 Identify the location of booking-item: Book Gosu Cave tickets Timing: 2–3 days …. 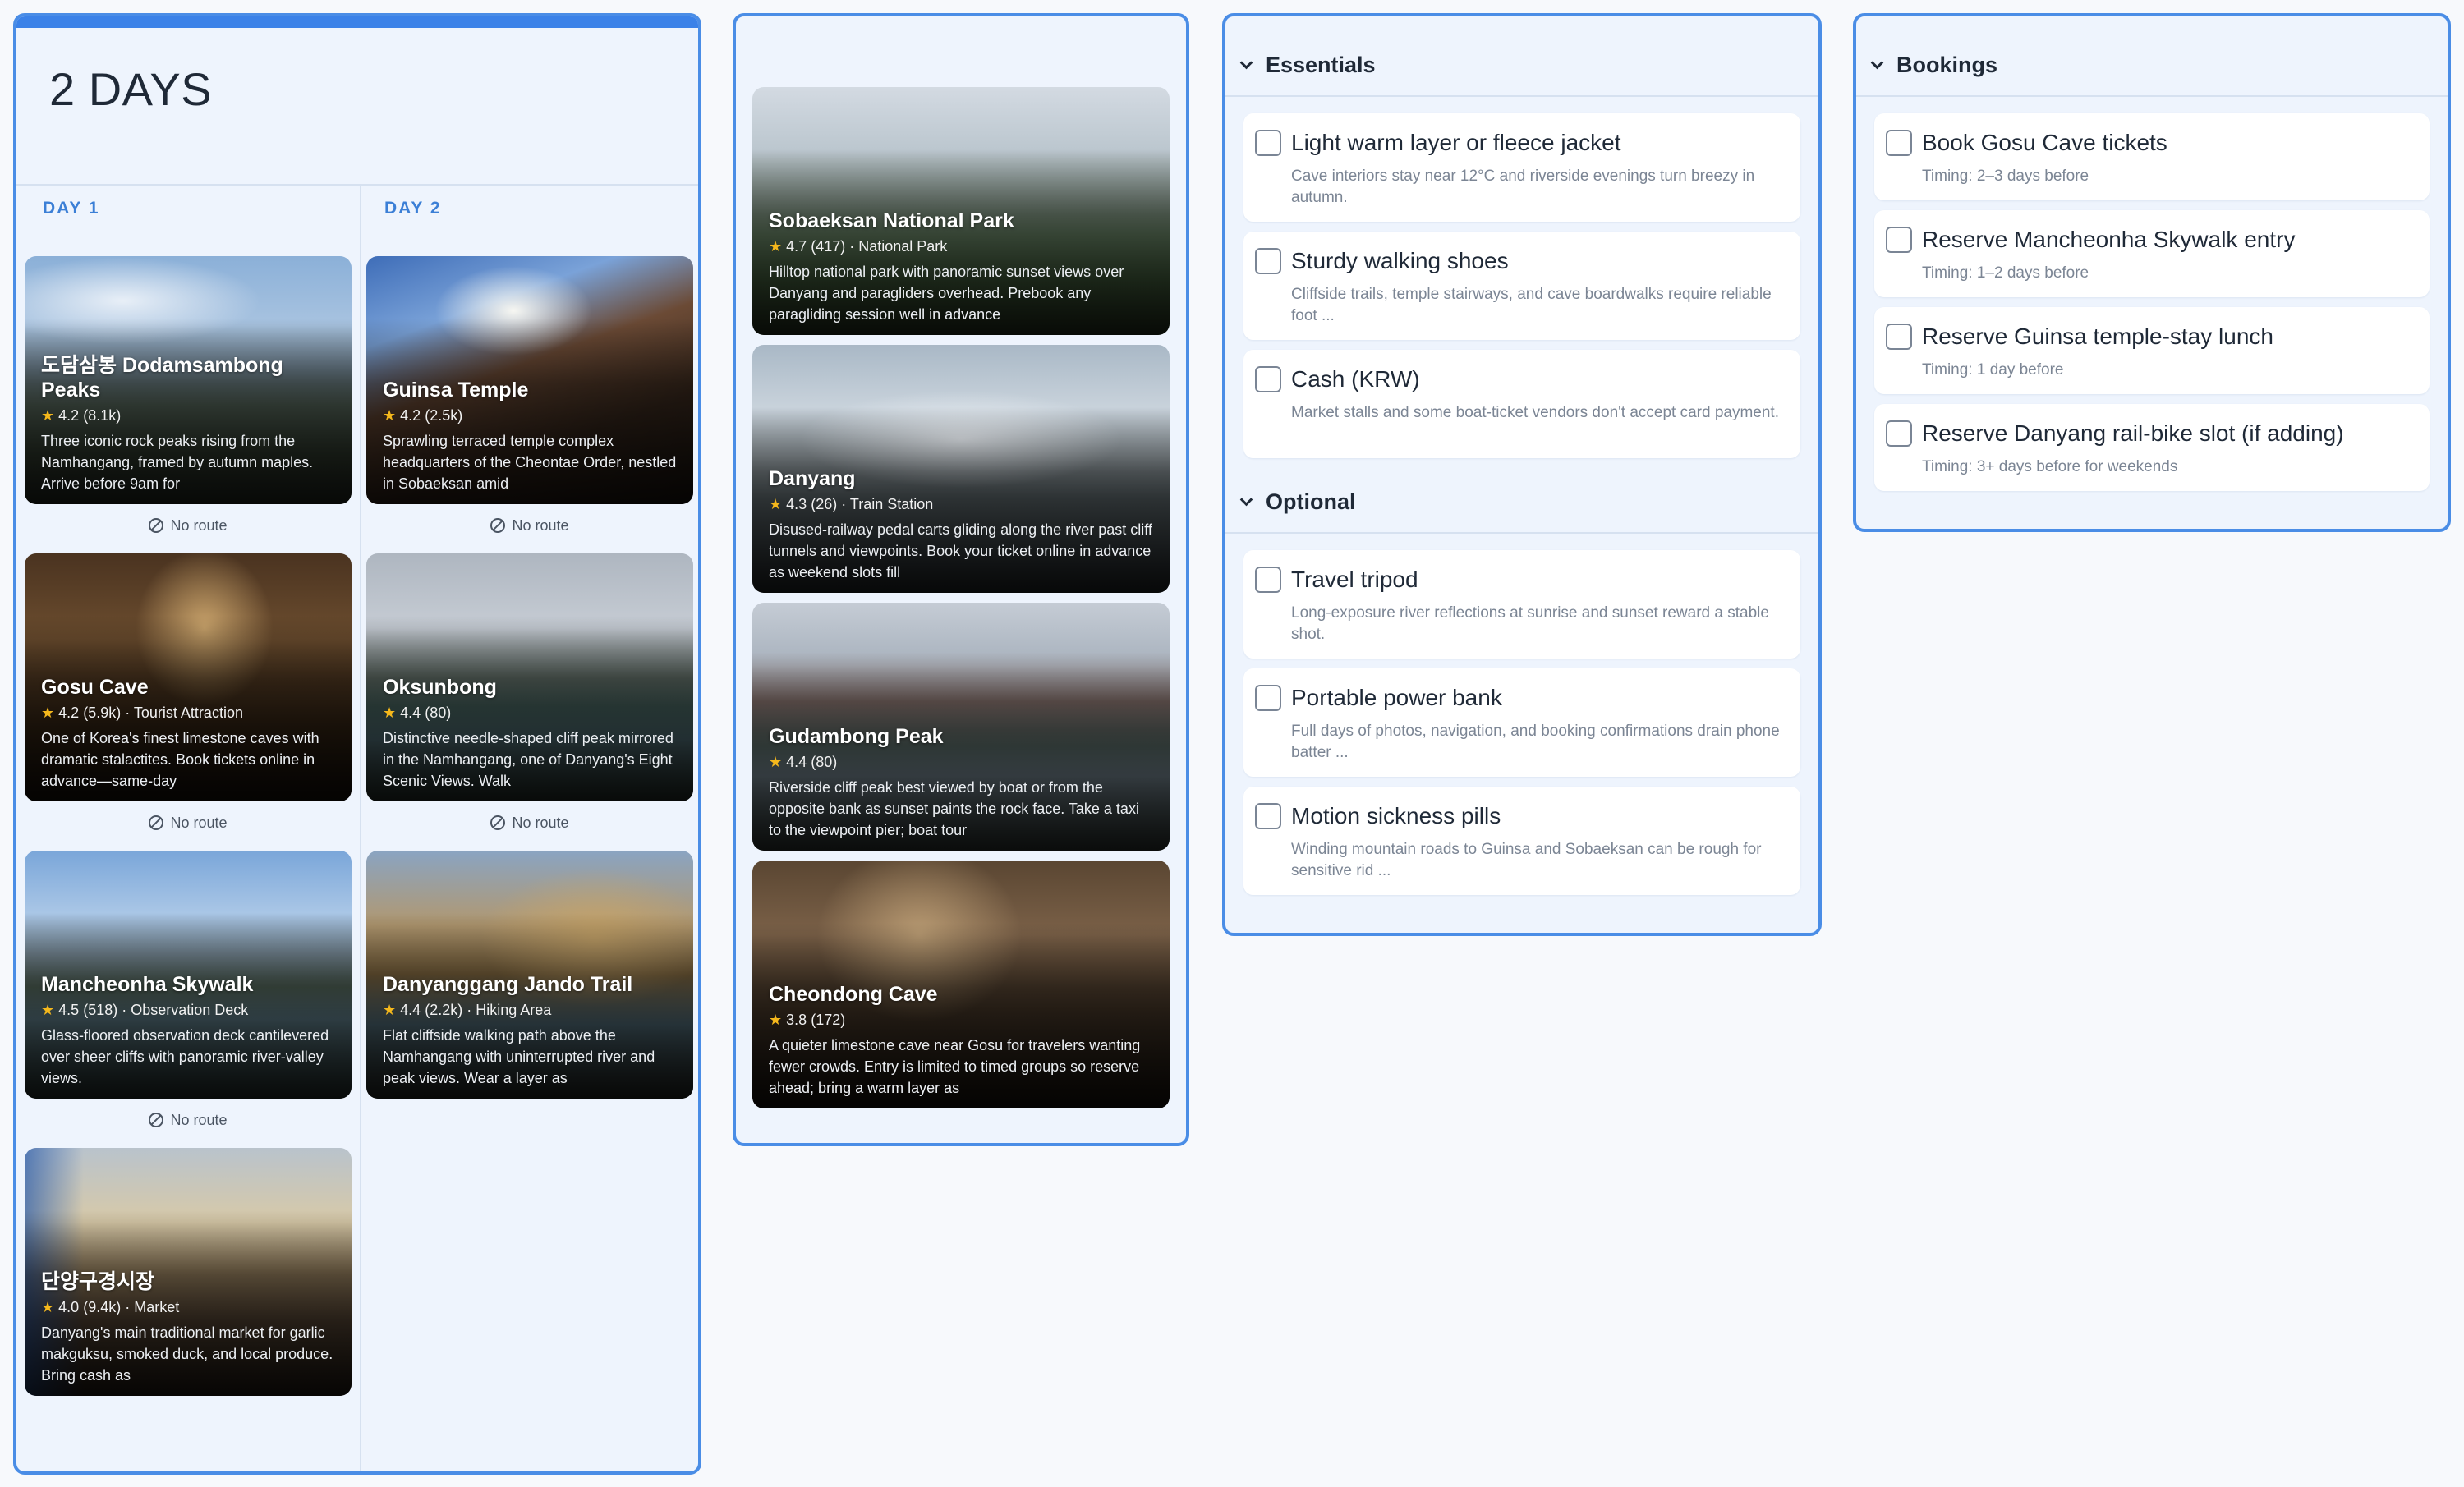
(2152, 156).